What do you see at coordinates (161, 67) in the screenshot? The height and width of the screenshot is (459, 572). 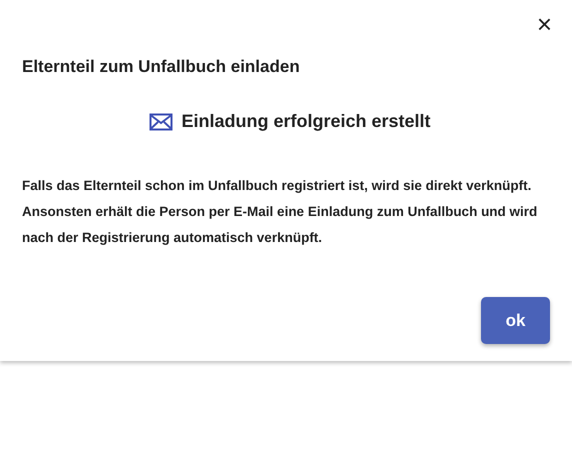 I see `dialog-title: Elternteil zum Unfallbuch einladen` at bounding box center [161, 67].